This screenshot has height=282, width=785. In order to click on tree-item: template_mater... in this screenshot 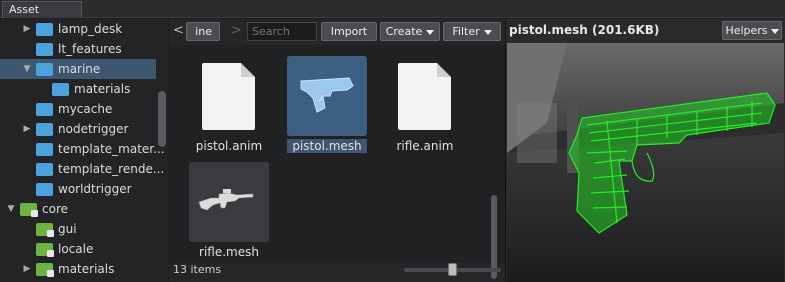, I will do `click(82, 149)`.